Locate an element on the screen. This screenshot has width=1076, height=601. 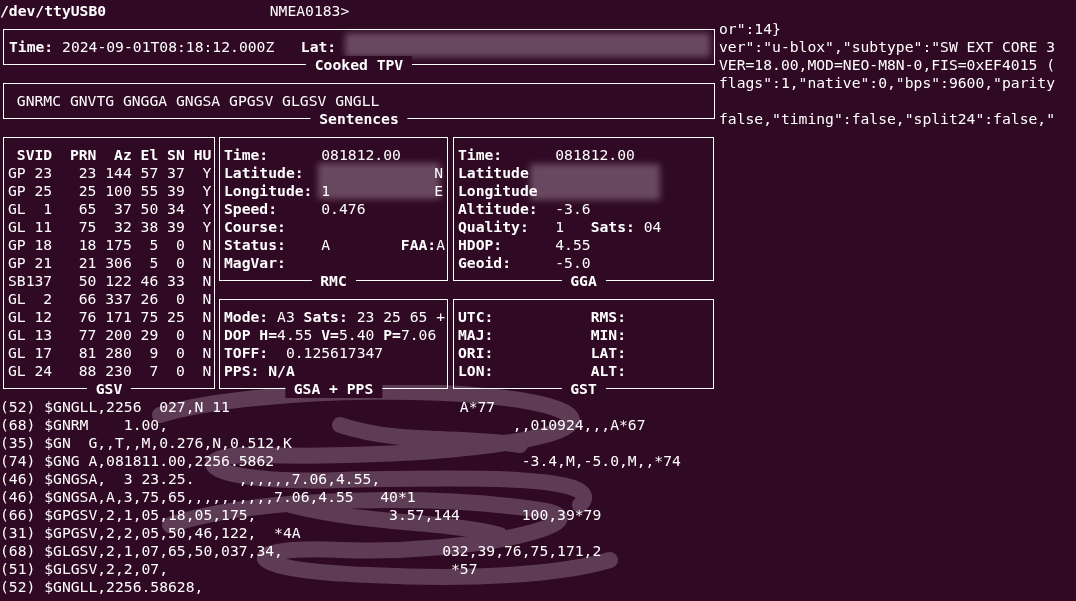
field-value: 2024-09-01T08:18:12.000Z is located at coordinates (168, 47).